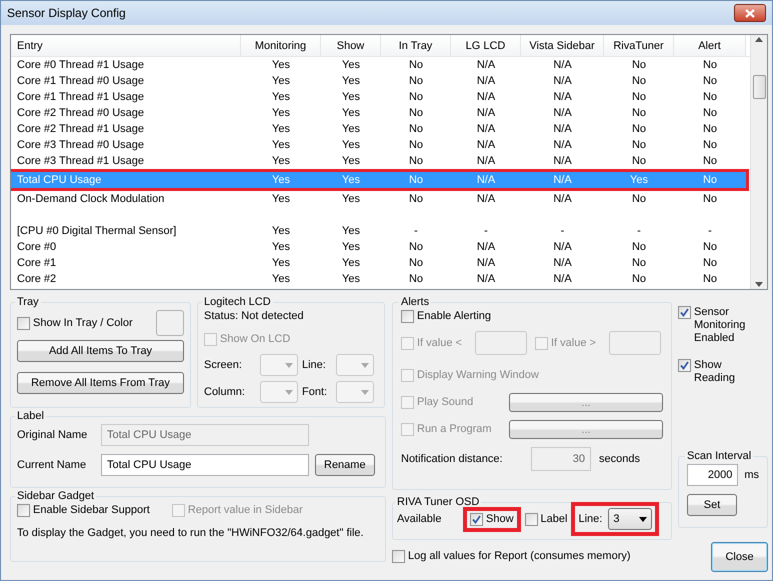 The image size is (773, 581). Describe the element at coordinates (511, 556) in the screenshot. I see `log-all-checkbox: Log all values for Report (consumes memory)` at that location.